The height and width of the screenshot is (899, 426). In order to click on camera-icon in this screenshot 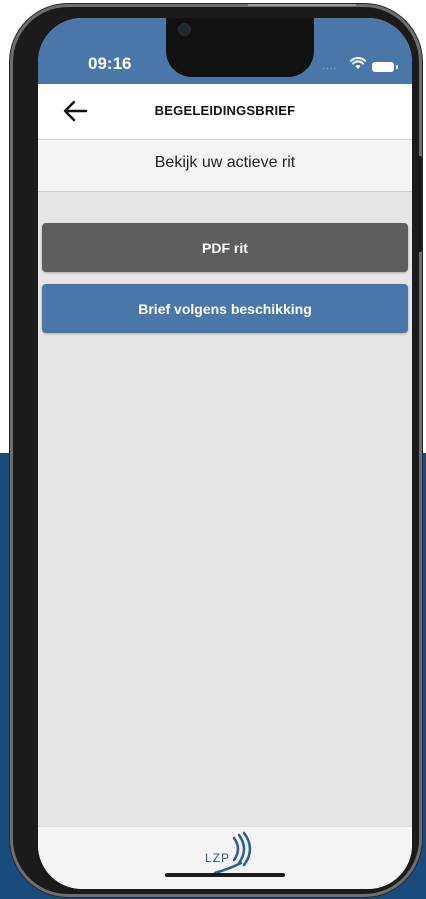, I will do `click(184, 29)`.